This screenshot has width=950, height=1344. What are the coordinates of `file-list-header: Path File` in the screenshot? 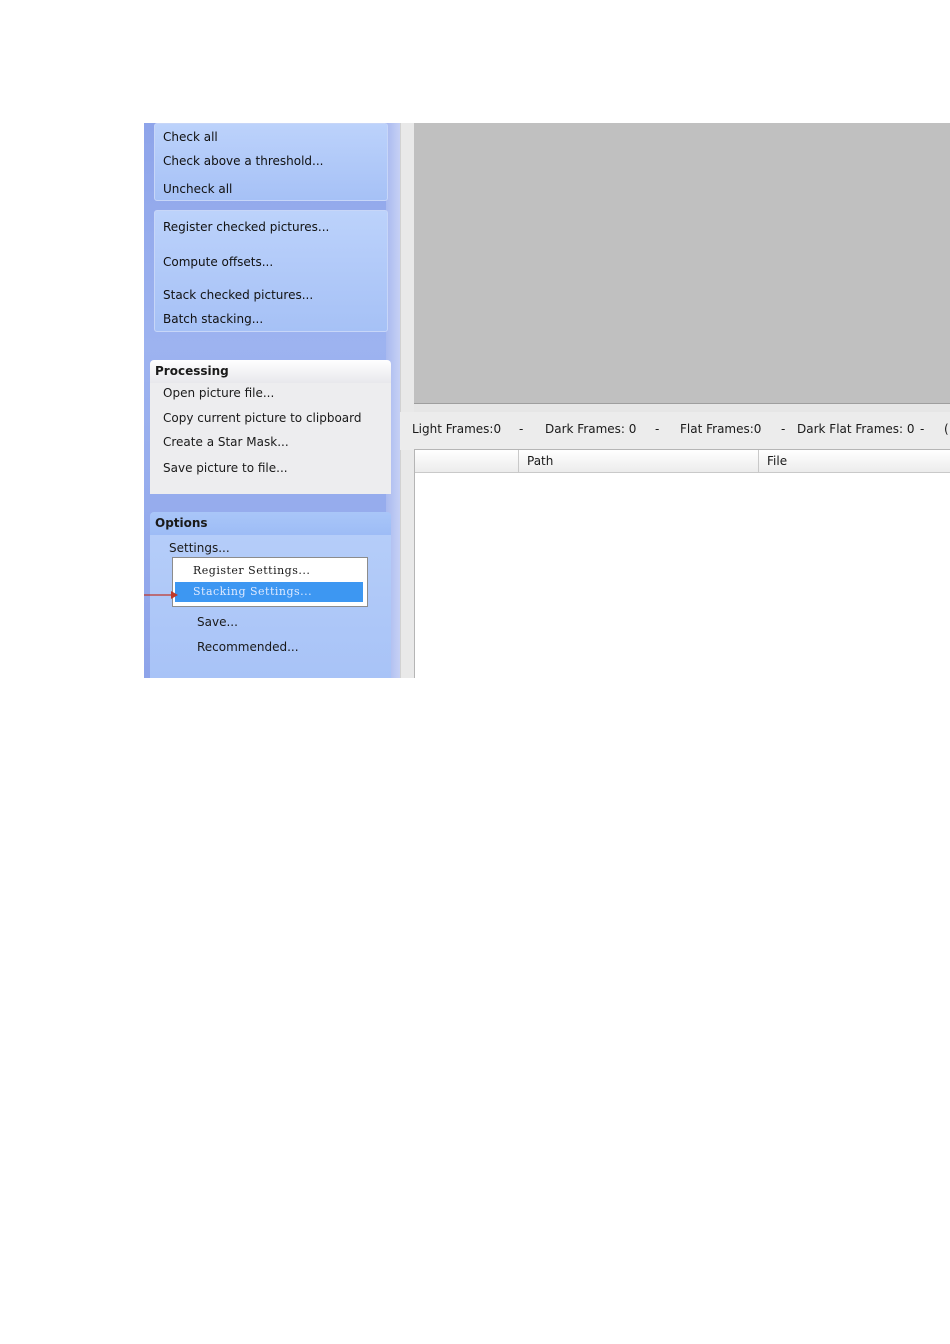 It's located at (682, 461).